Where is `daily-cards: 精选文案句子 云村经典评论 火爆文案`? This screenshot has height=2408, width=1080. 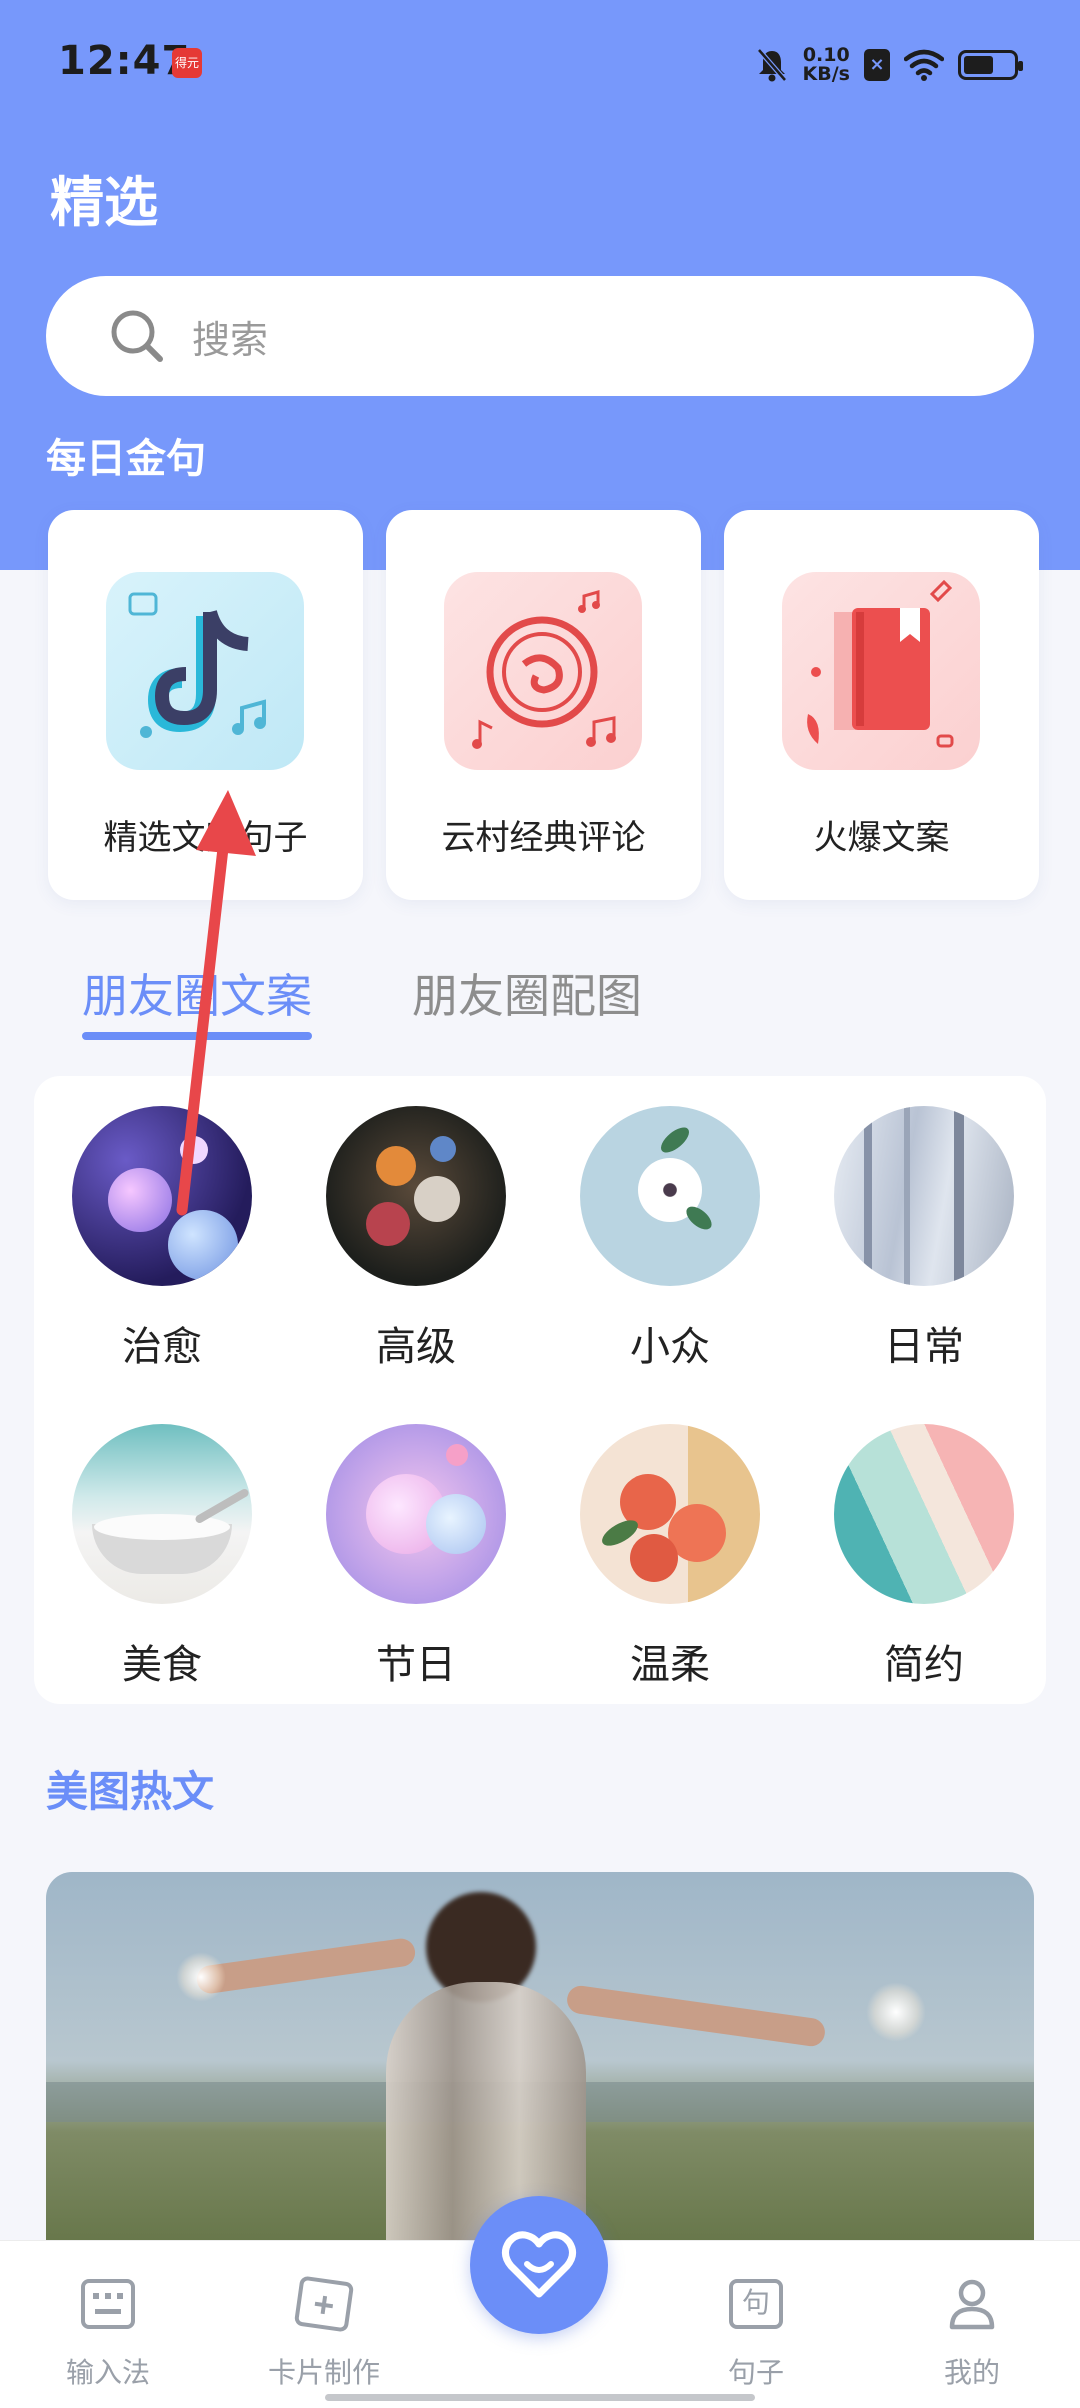
daily-cards: 精选文案句子 云村经典评论 火爆文案 is located at coordinates (543, 705).